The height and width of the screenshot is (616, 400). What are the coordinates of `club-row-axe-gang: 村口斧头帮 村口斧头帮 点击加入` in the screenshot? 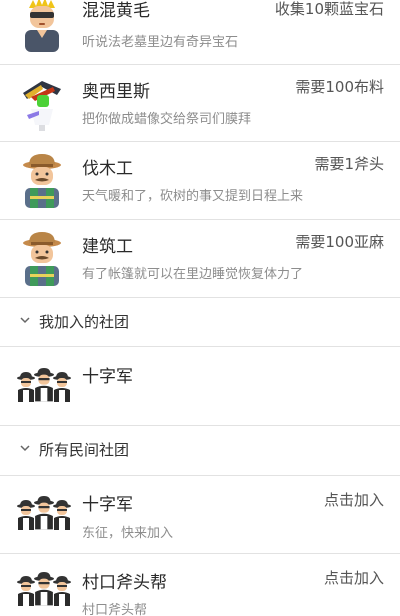 It's located at (200, 585).